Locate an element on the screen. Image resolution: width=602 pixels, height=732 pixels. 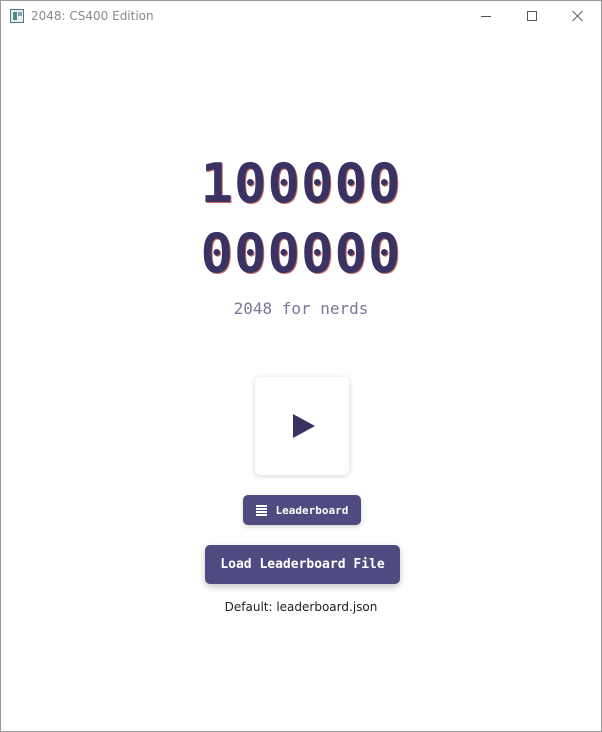
leaderboard-button: Leaderboard is located at coordinates (302, 510).